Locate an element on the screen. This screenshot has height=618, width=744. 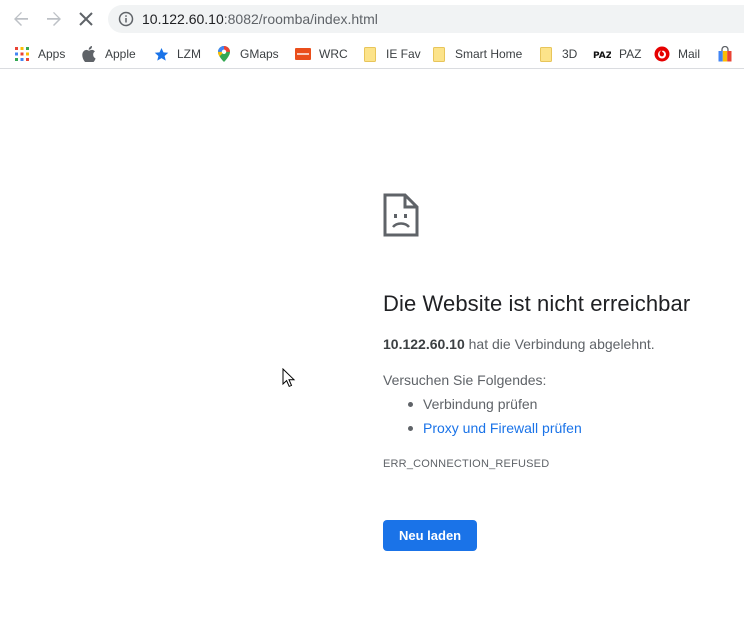
bookmark-shop is located at coordinates (729, 54).